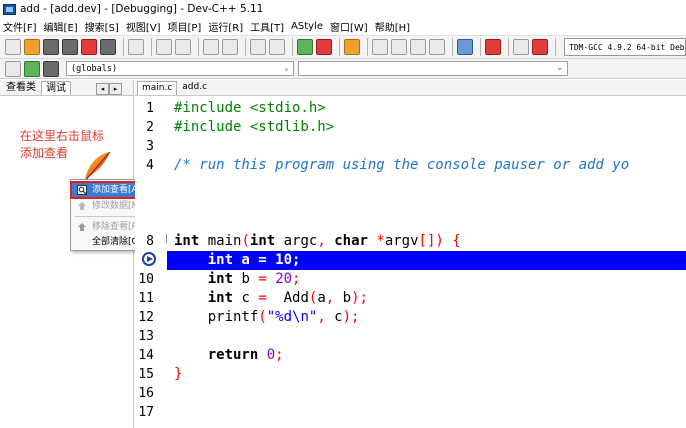 Image resolution: width=686 pixels, height=428 pixels. Describe the element at coordinates (164, 47) in the screenshot. I see `undo-icon` at that location.